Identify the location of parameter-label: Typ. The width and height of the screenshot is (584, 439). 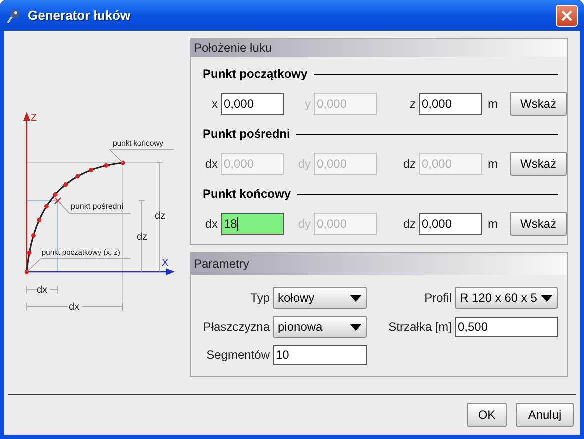
(260, 298).